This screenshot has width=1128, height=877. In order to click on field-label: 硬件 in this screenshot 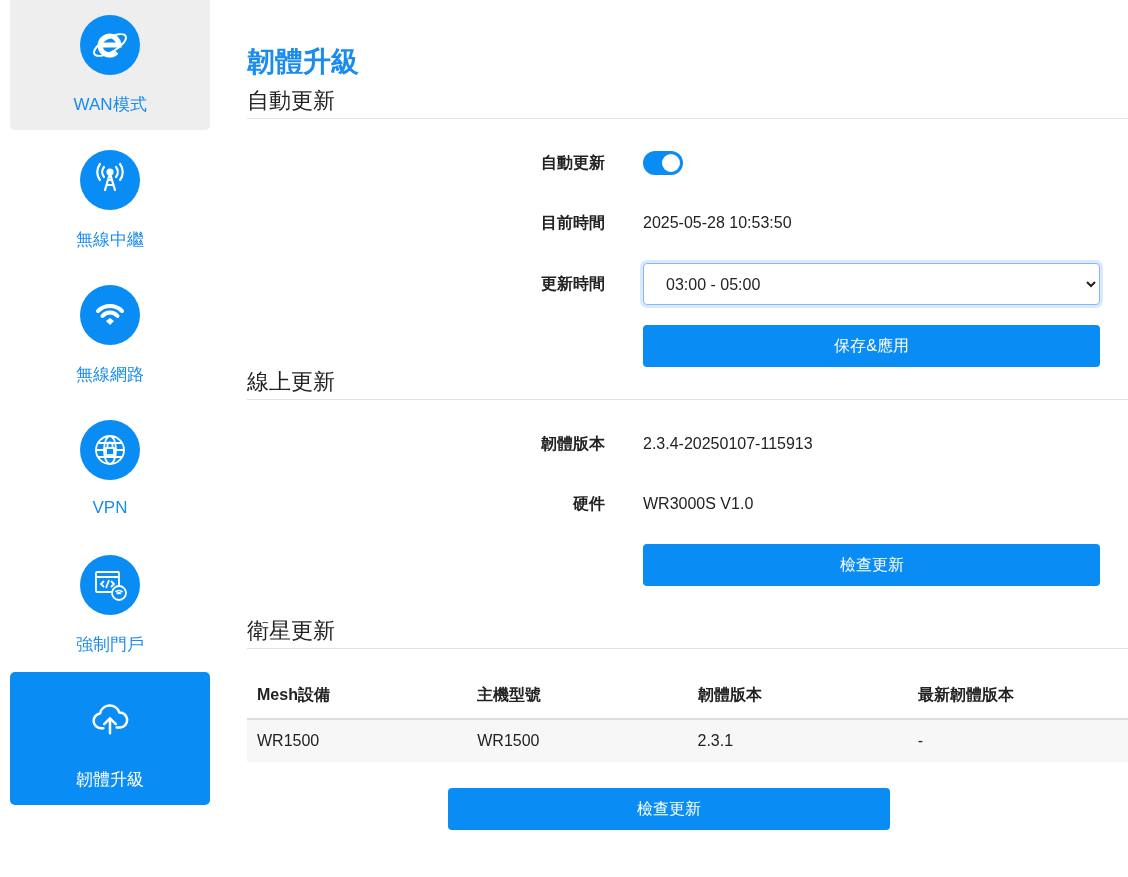, I will do `click(589, 503)`.